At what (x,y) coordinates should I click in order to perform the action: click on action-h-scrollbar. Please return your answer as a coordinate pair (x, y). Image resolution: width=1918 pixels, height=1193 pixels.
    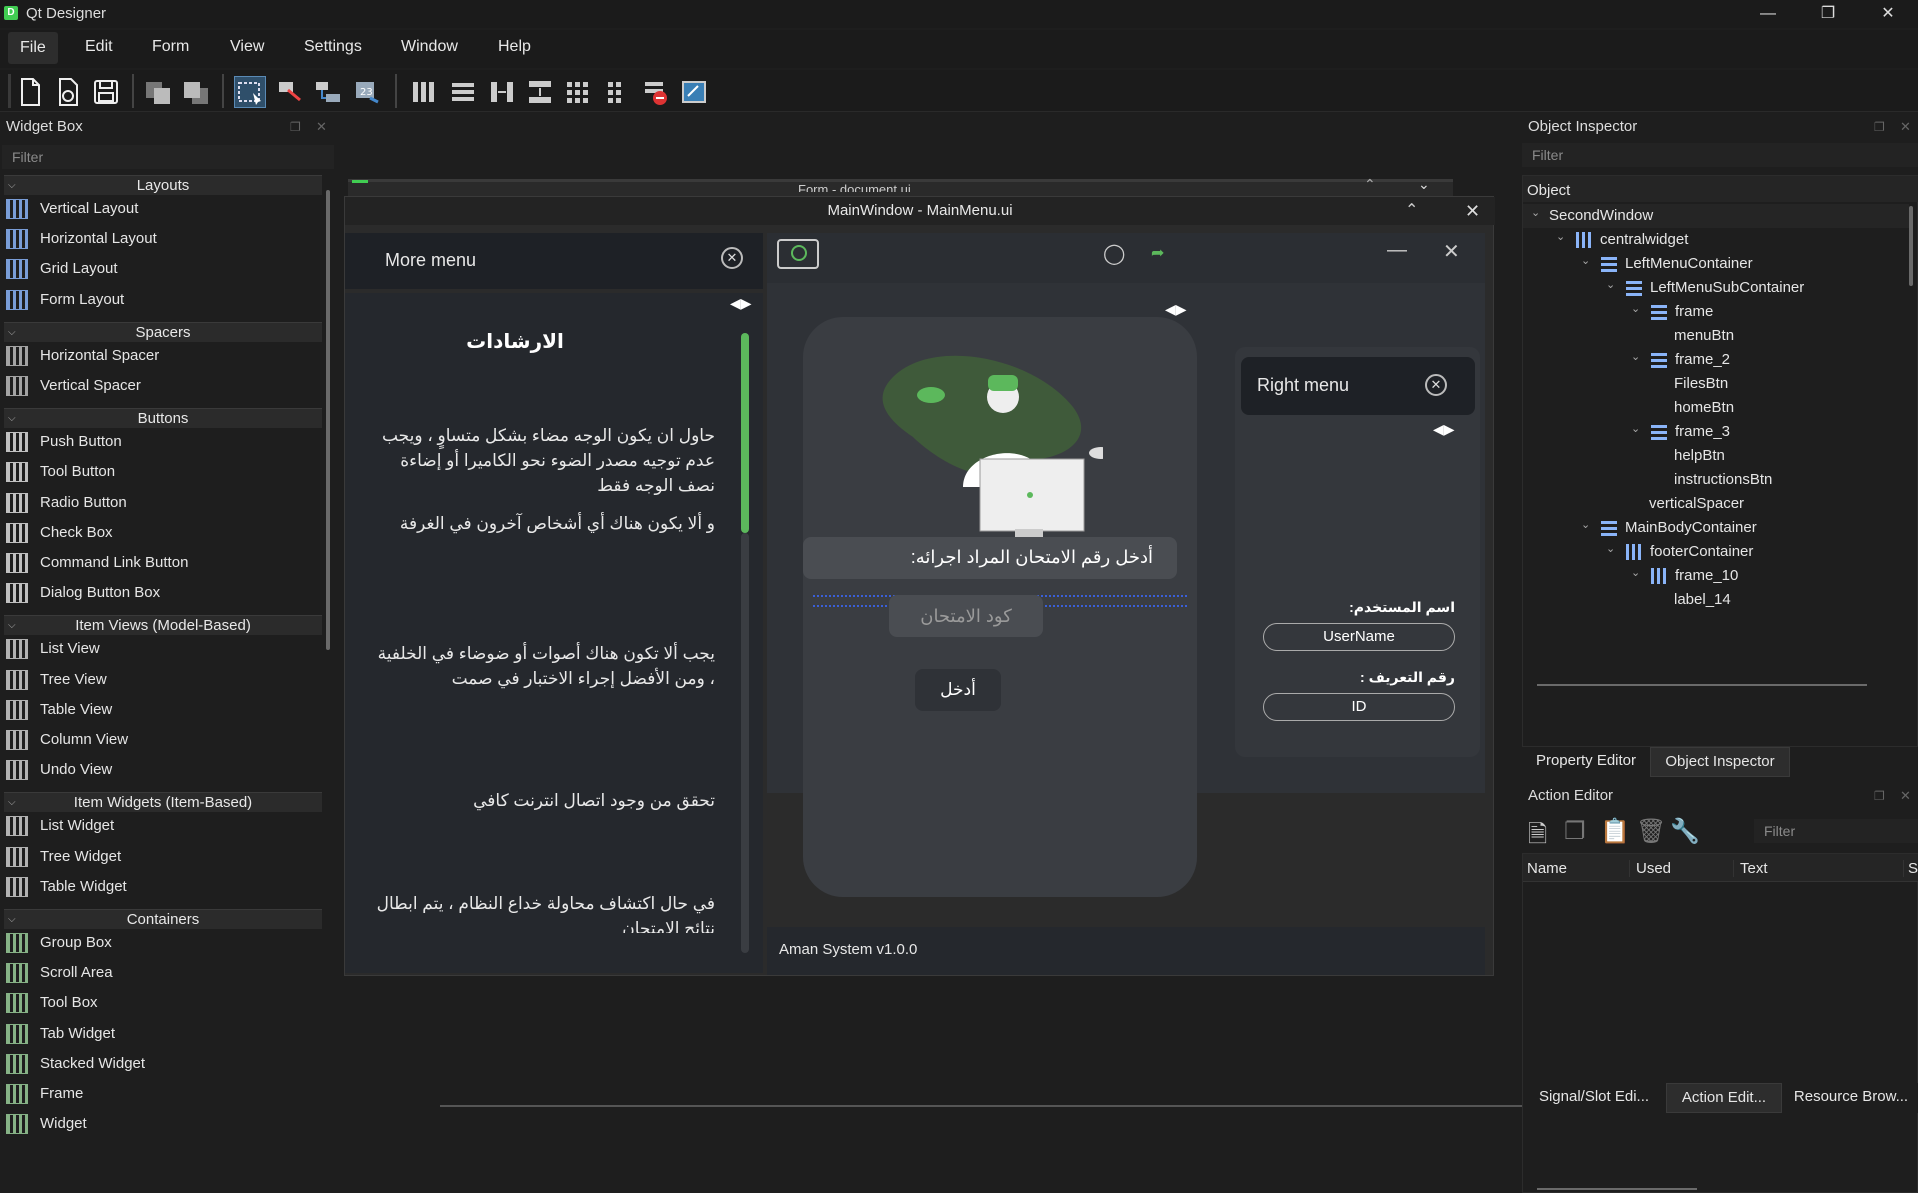
    Looking at the image, I should click on (1617, 1189).